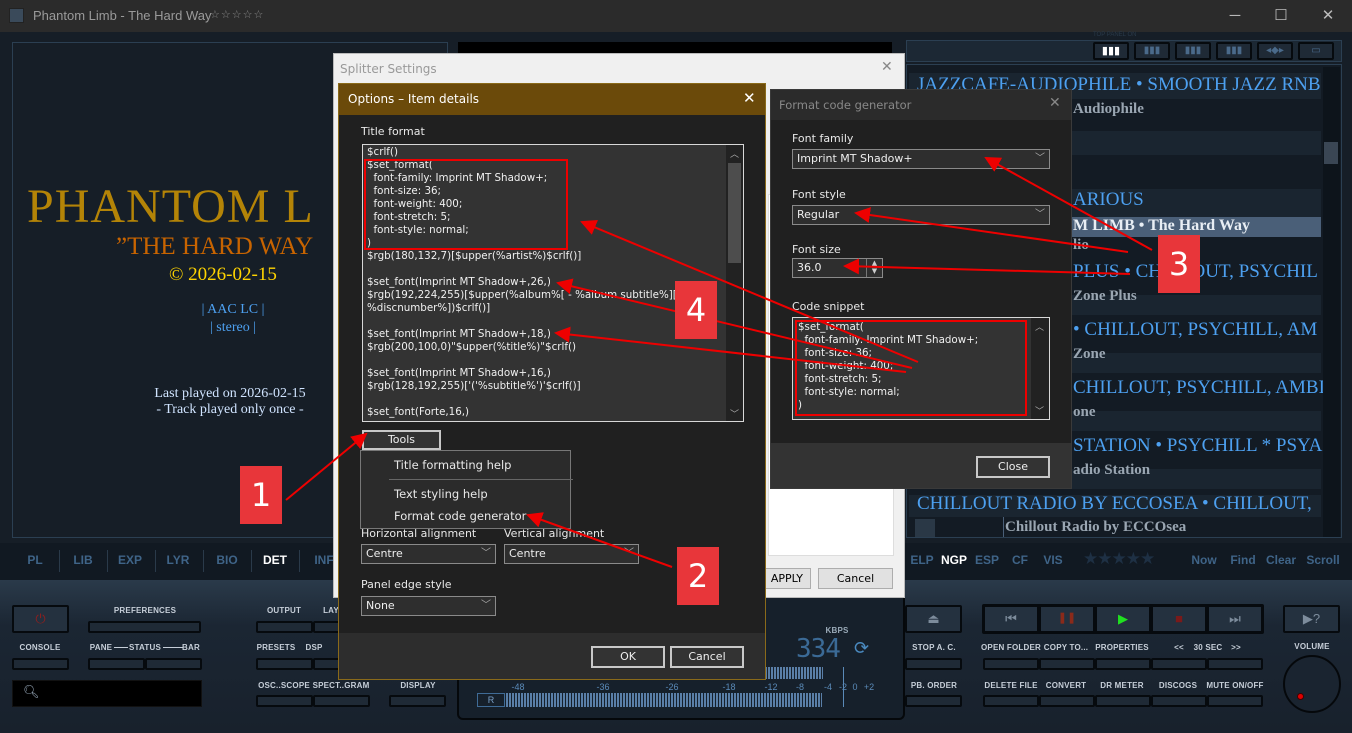  Describe the element at coordinates (987, 266) in the screenshot. I see `arrow-3c` at that location.